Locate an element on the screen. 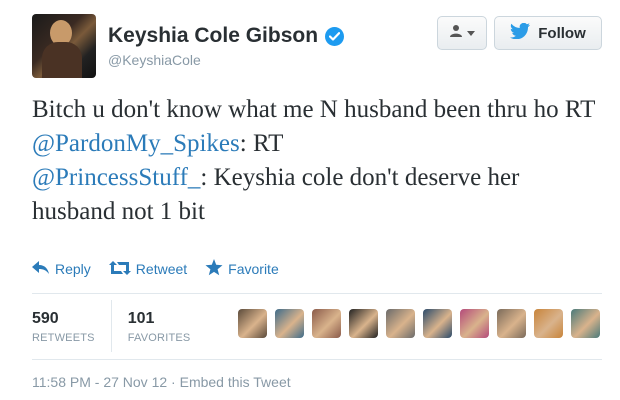  embed-tweet-link: Embed this Tweet is located at coordinates (235, 382).